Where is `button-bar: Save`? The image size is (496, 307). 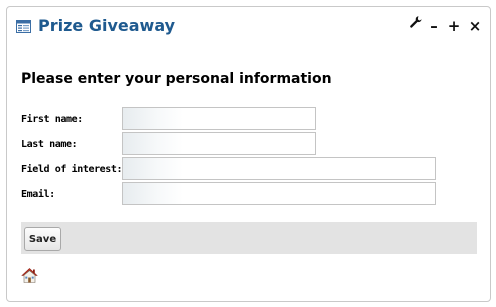 button-bar: Save is located at coordinates (249, 238).